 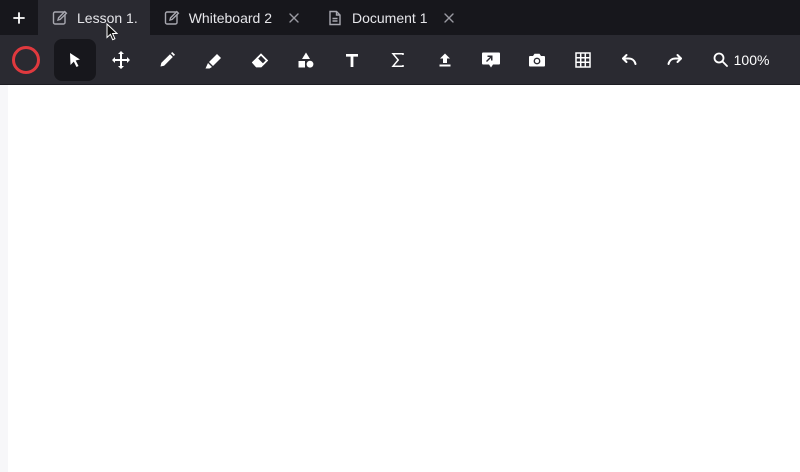 I want to click on screen-share-button, so click(x=491, y=60).